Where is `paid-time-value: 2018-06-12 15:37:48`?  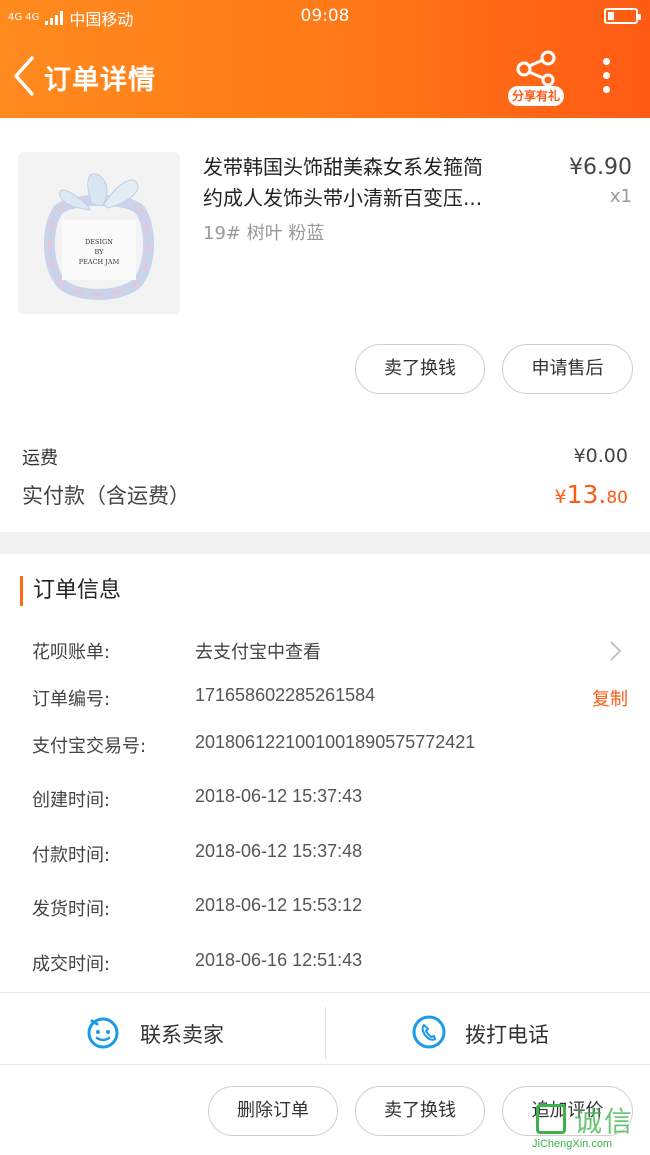 paid-time-value: 2018-06-12 15:37:48 is located at coordinates (279, 851).